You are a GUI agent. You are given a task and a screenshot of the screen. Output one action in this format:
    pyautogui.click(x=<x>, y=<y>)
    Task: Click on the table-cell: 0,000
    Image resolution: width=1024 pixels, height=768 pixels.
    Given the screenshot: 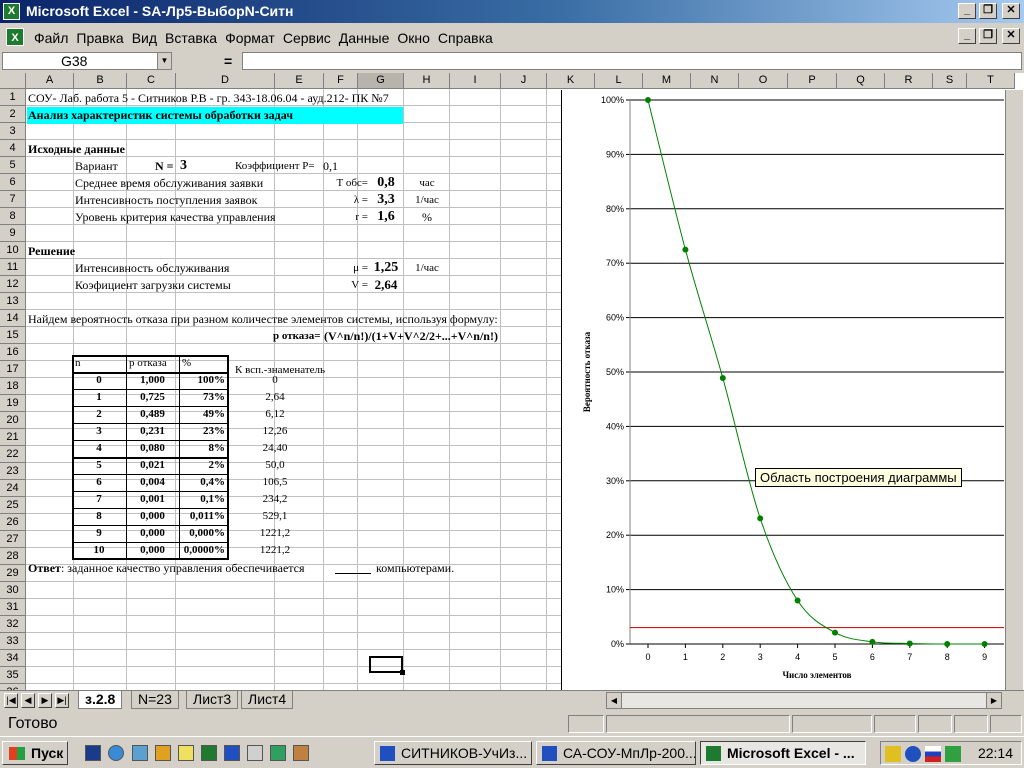 What is the action you would take?
    pyautogui.click(x=152, y=533)
    